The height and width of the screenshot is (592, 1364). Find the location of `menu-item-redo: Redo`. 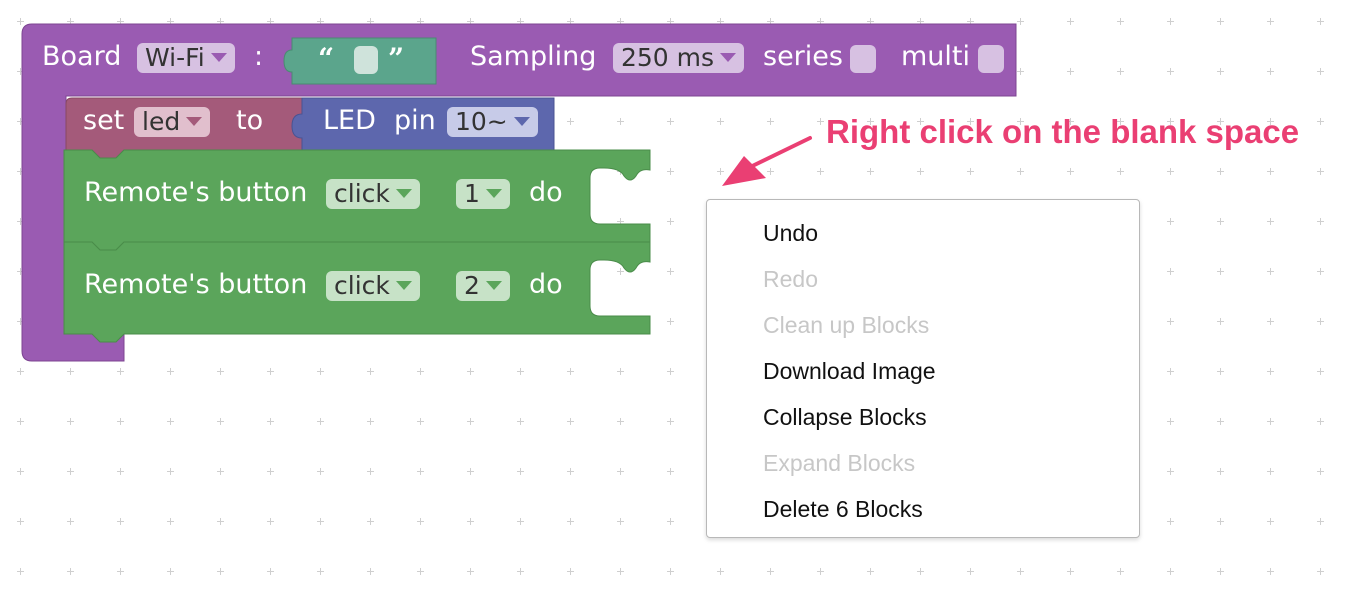

menu-item-redo: Redo is located at coordinates (790, 279).